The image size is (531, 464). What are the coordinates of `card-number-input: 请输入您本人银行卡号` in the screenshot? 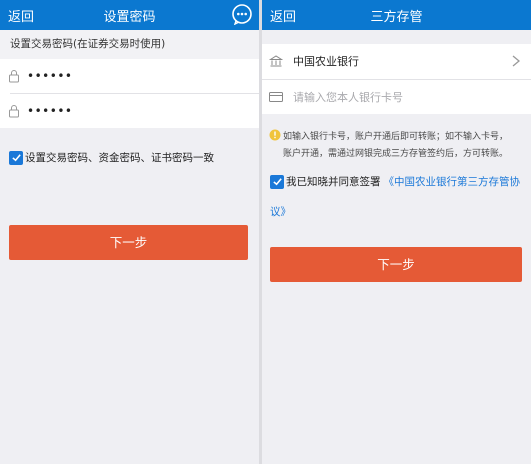 It's located at (396, 97).